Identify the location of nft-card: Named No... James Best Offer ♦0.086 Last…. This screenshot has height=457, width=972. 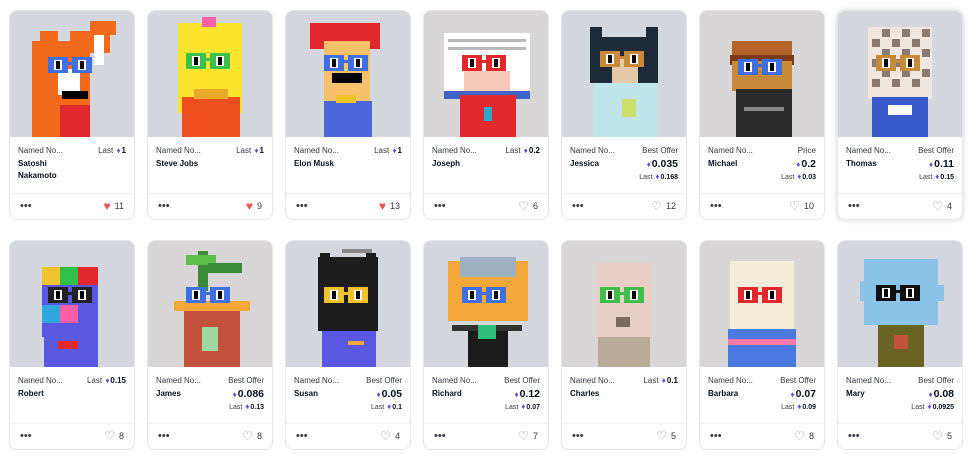
(210, 345).